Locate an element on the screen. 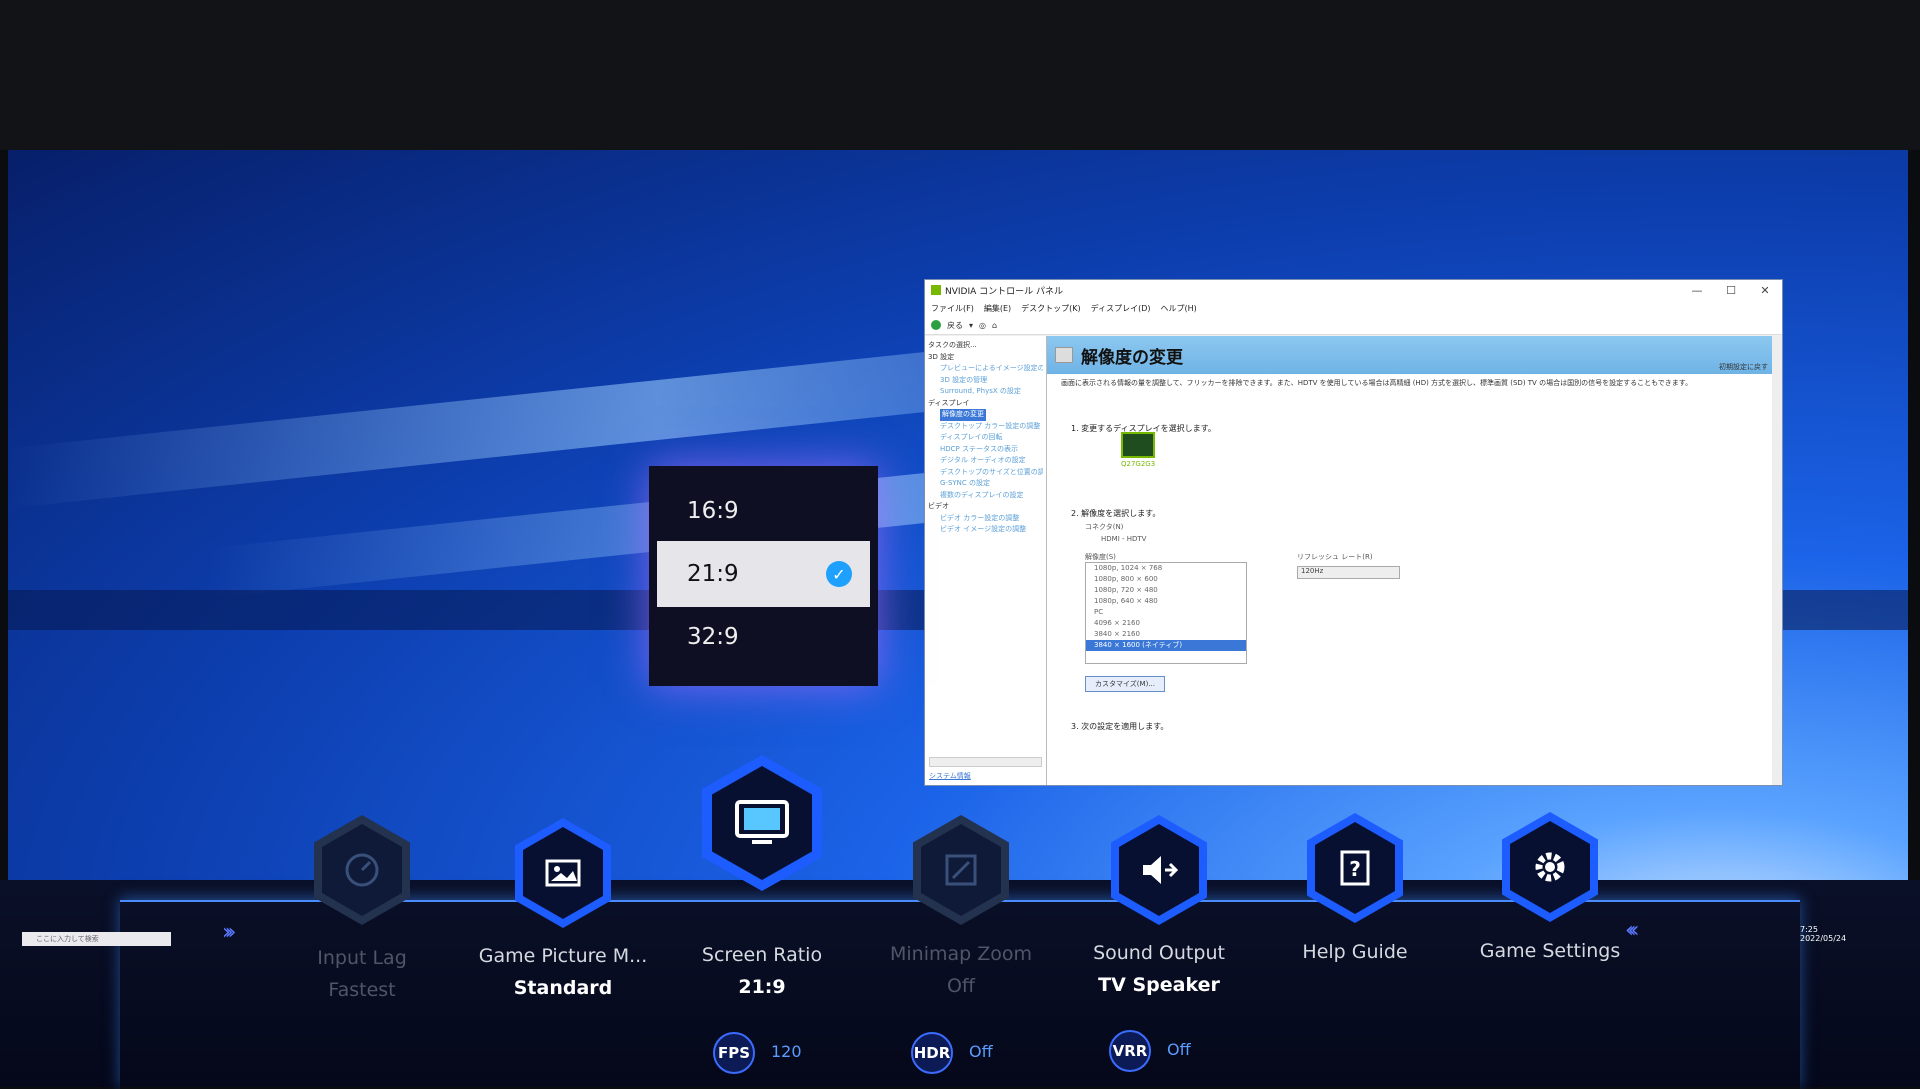 The height and width of the screenshot is (1089, 1920). tree-scrollbar is located at coordinates (985, 762).